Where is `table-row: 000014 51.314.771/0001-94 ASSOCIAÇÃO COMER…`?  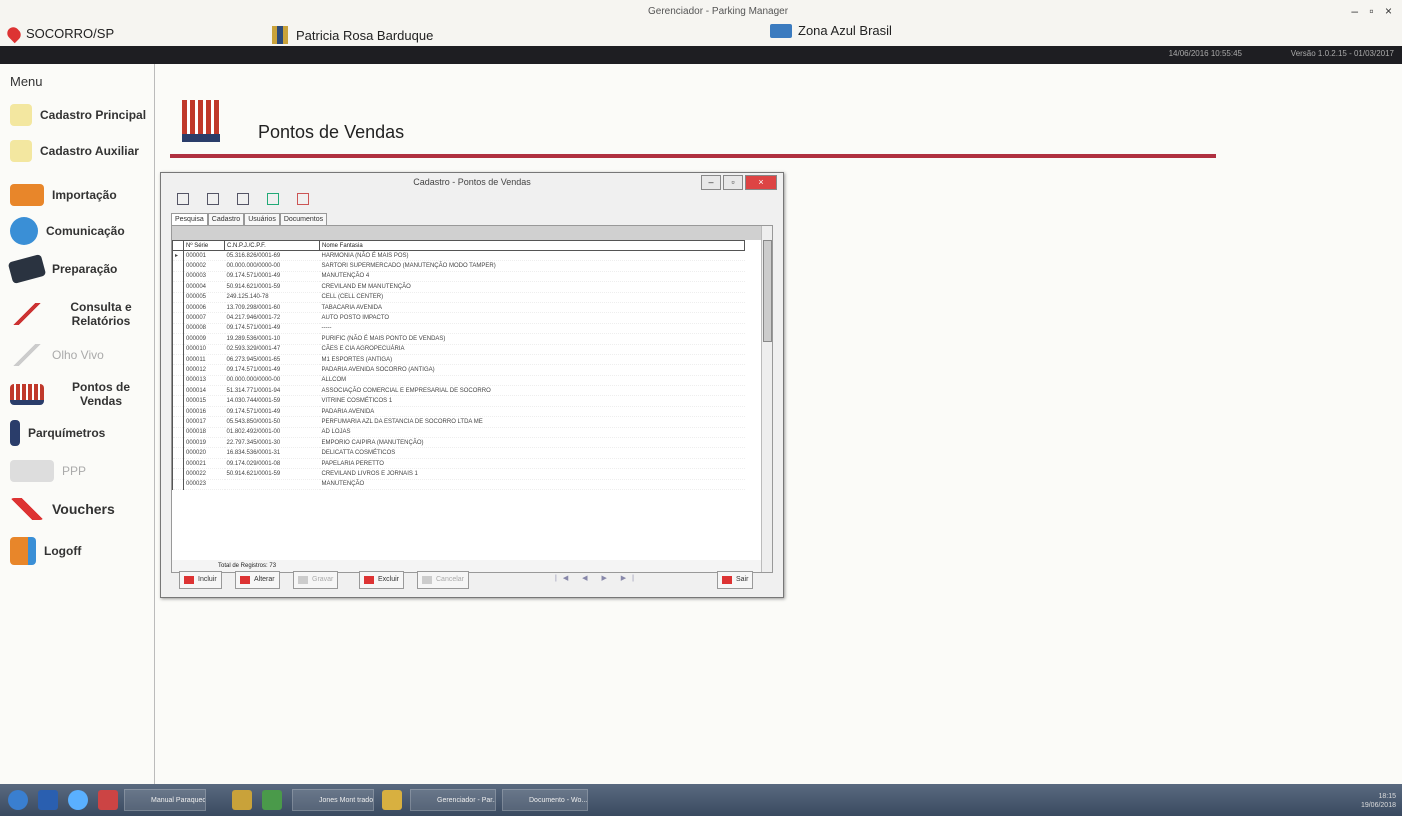
table-row: 000014 51.314.771/0001-94 ASSOCIAÇÃO COMER… is located at coordinates (458, 391).